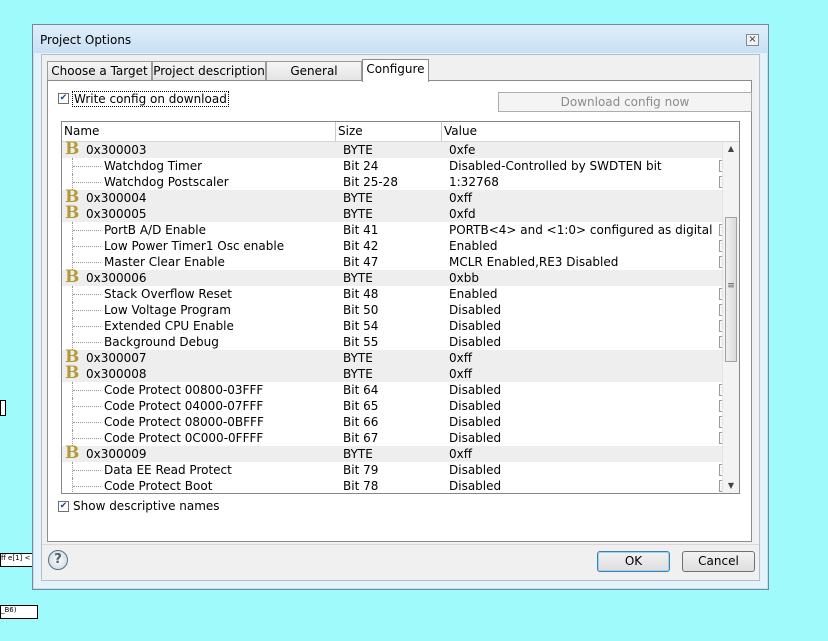 The width and height of the screenshot is (828, 641). Describe the element at coordinates (394, 149) in the screenshot. I see `config-group-row: B 0x300003 BYTE 0xfe` at that location.